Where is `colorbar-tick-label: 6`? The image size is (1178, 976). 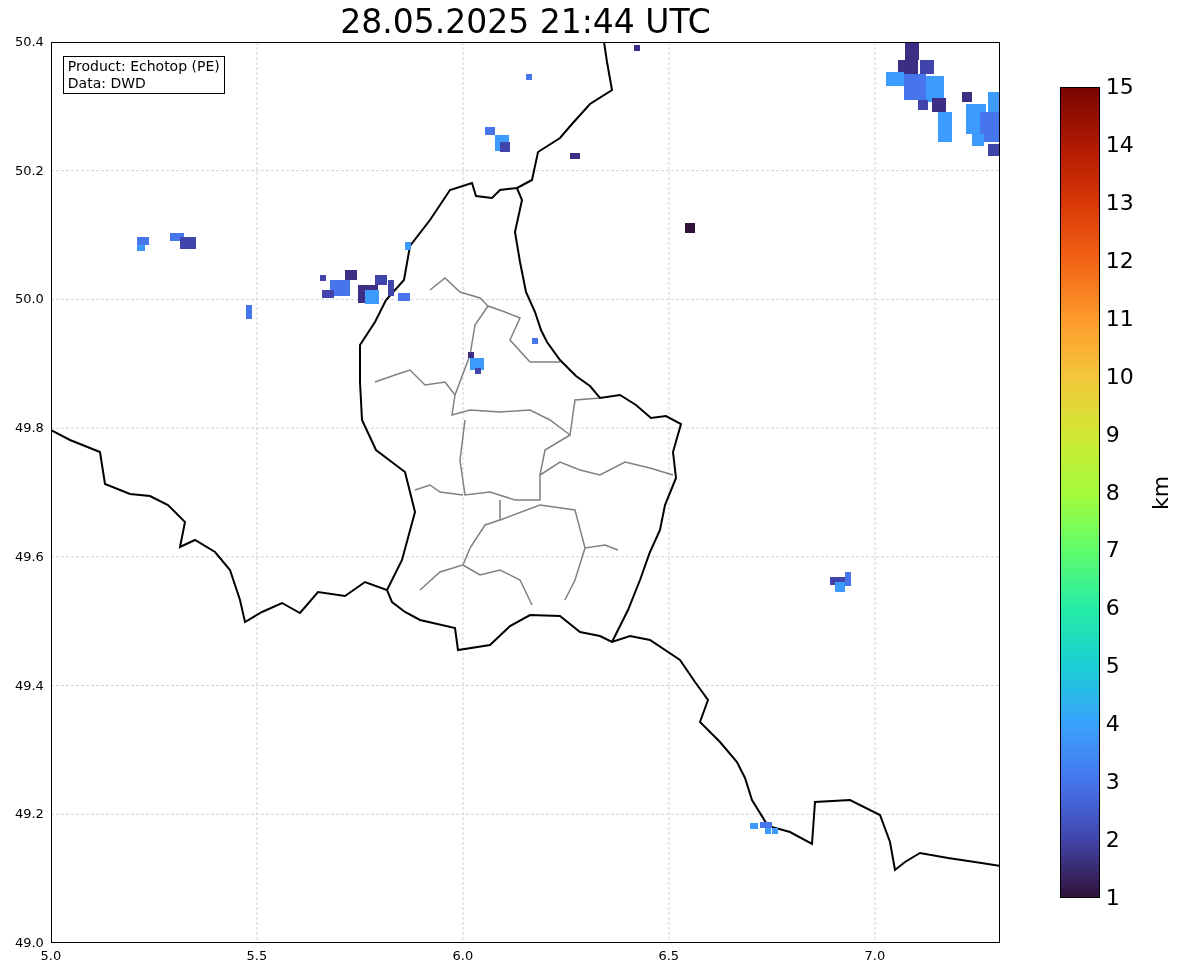
colorbar-tick-label: 6 is located at coordinates (1112, 608).